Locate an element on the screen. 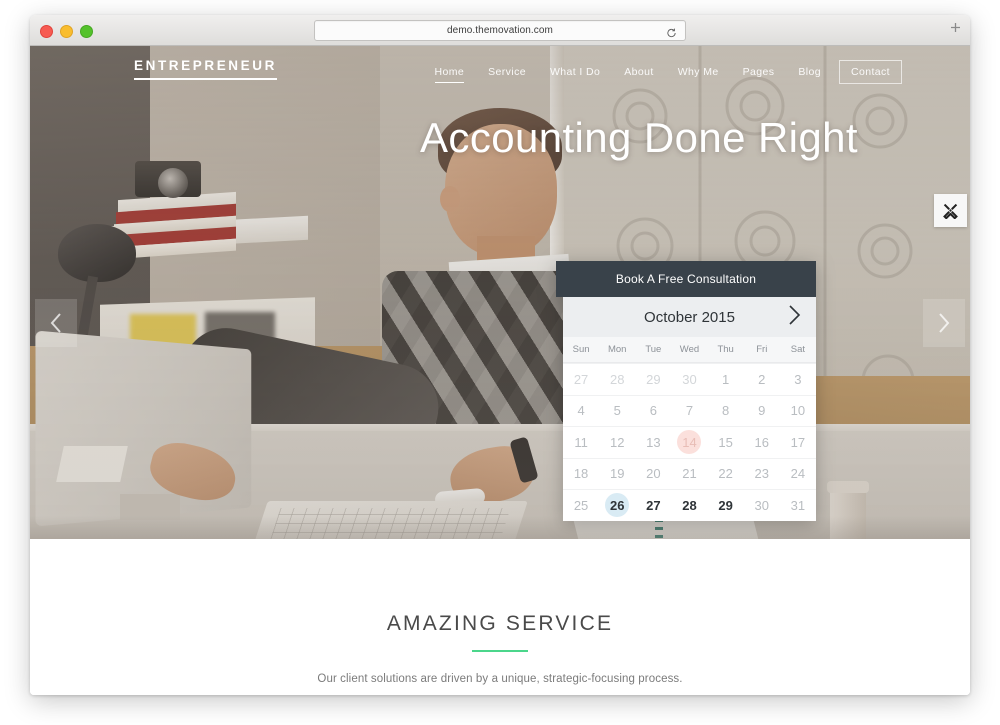 The image size is (1000, 725). calendar-day-number: 20 is located at coordinates (653, 474).